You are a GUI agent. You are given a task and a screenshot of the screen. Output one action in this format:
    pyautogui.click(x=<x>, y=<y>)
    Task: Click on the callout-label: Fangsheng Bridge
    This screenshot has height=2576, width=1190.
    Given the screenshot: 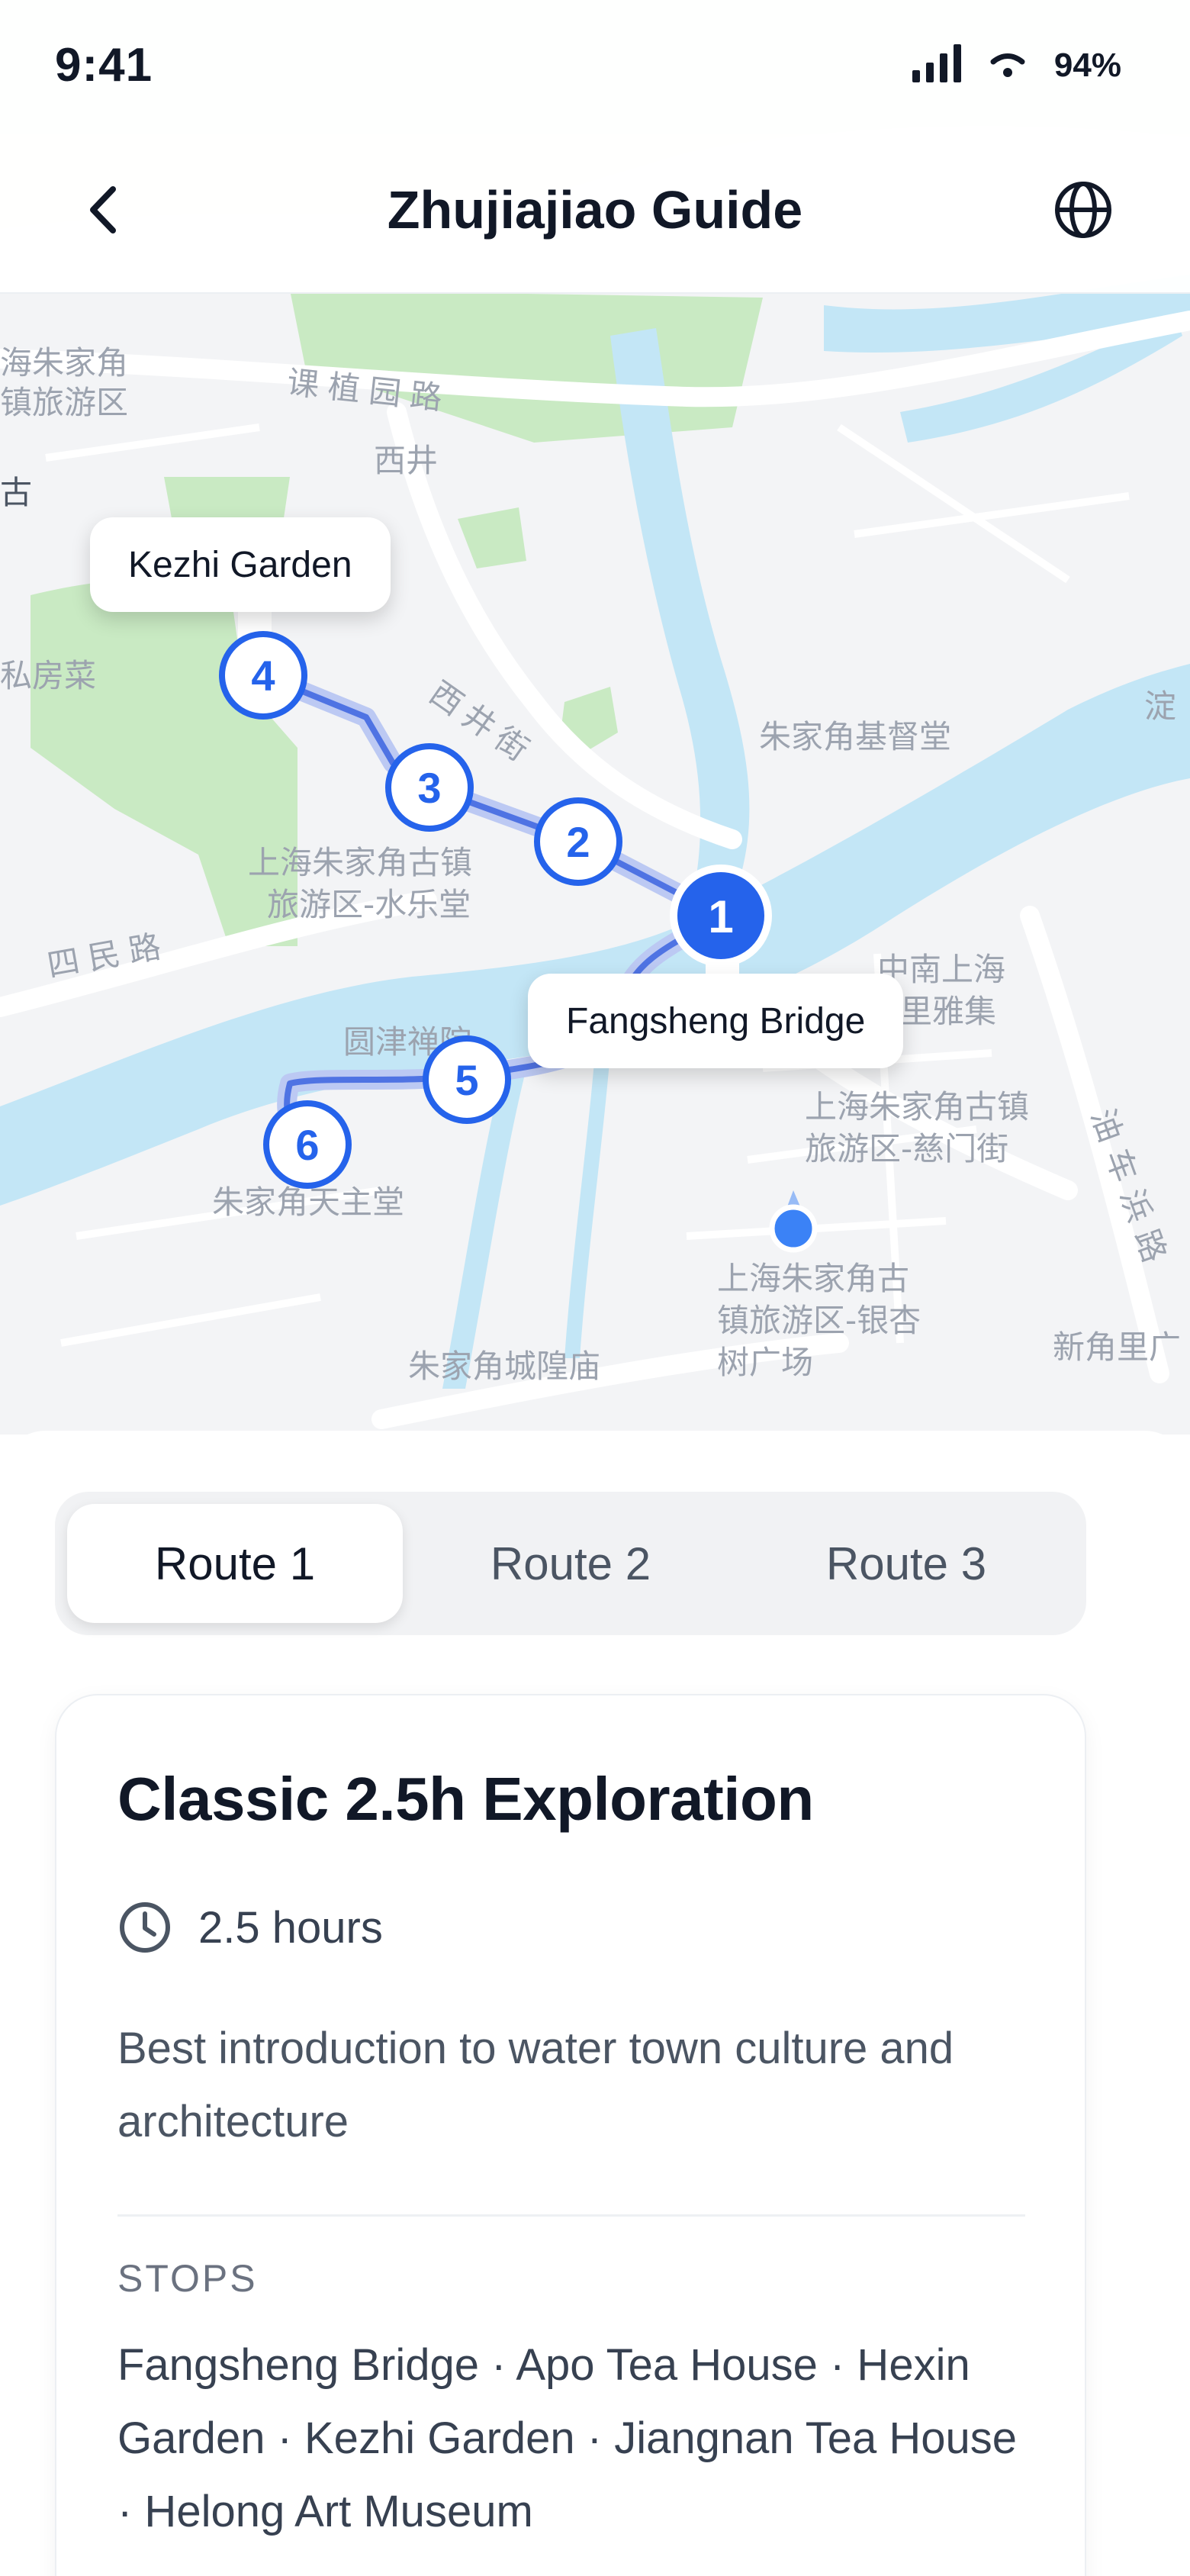 What is the action you would take?
    pyautogui.click(x=716, y=1021)
    